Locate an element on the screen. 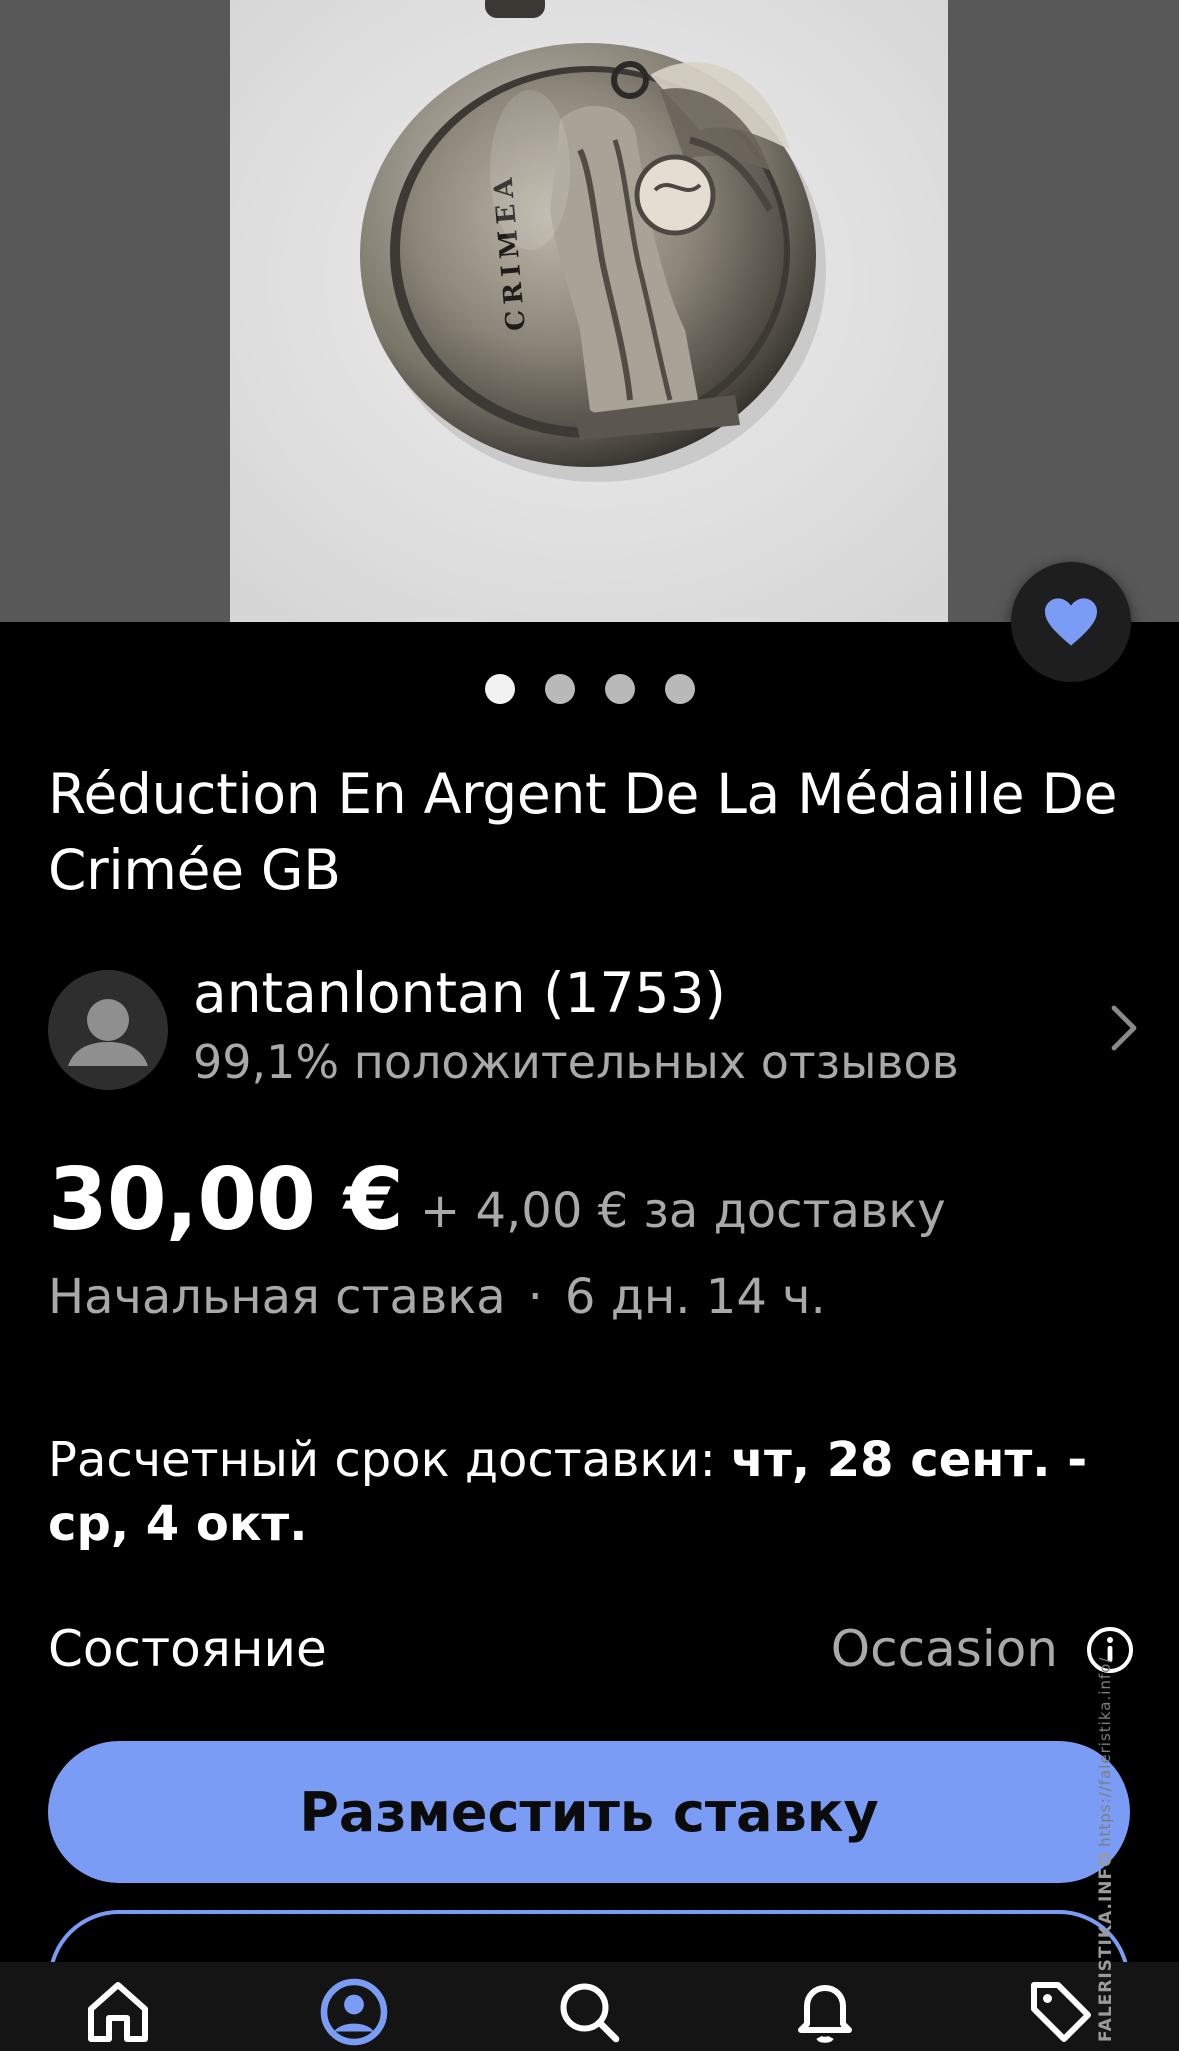 This screenshot has width=1179, height=2051. shipping-cost: + 4,00 € за доставку is located at coordinates (683, 1211).